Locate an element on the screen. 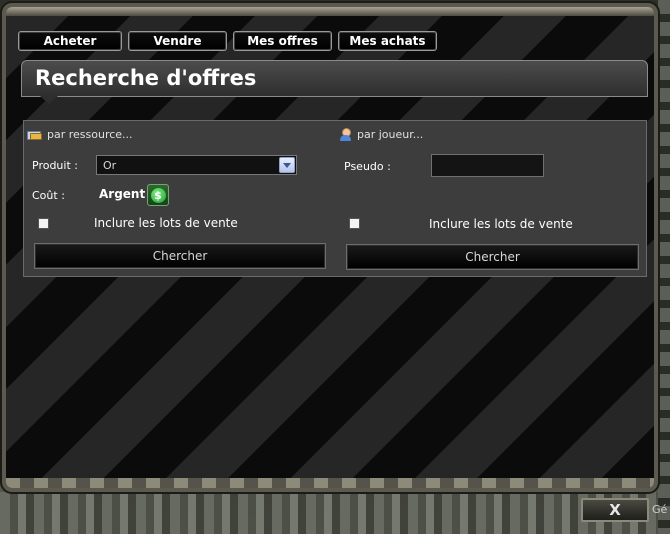 This screenshot has height=534, width=670. tab-vendre: Vendre is located at coordinates (177, 41).